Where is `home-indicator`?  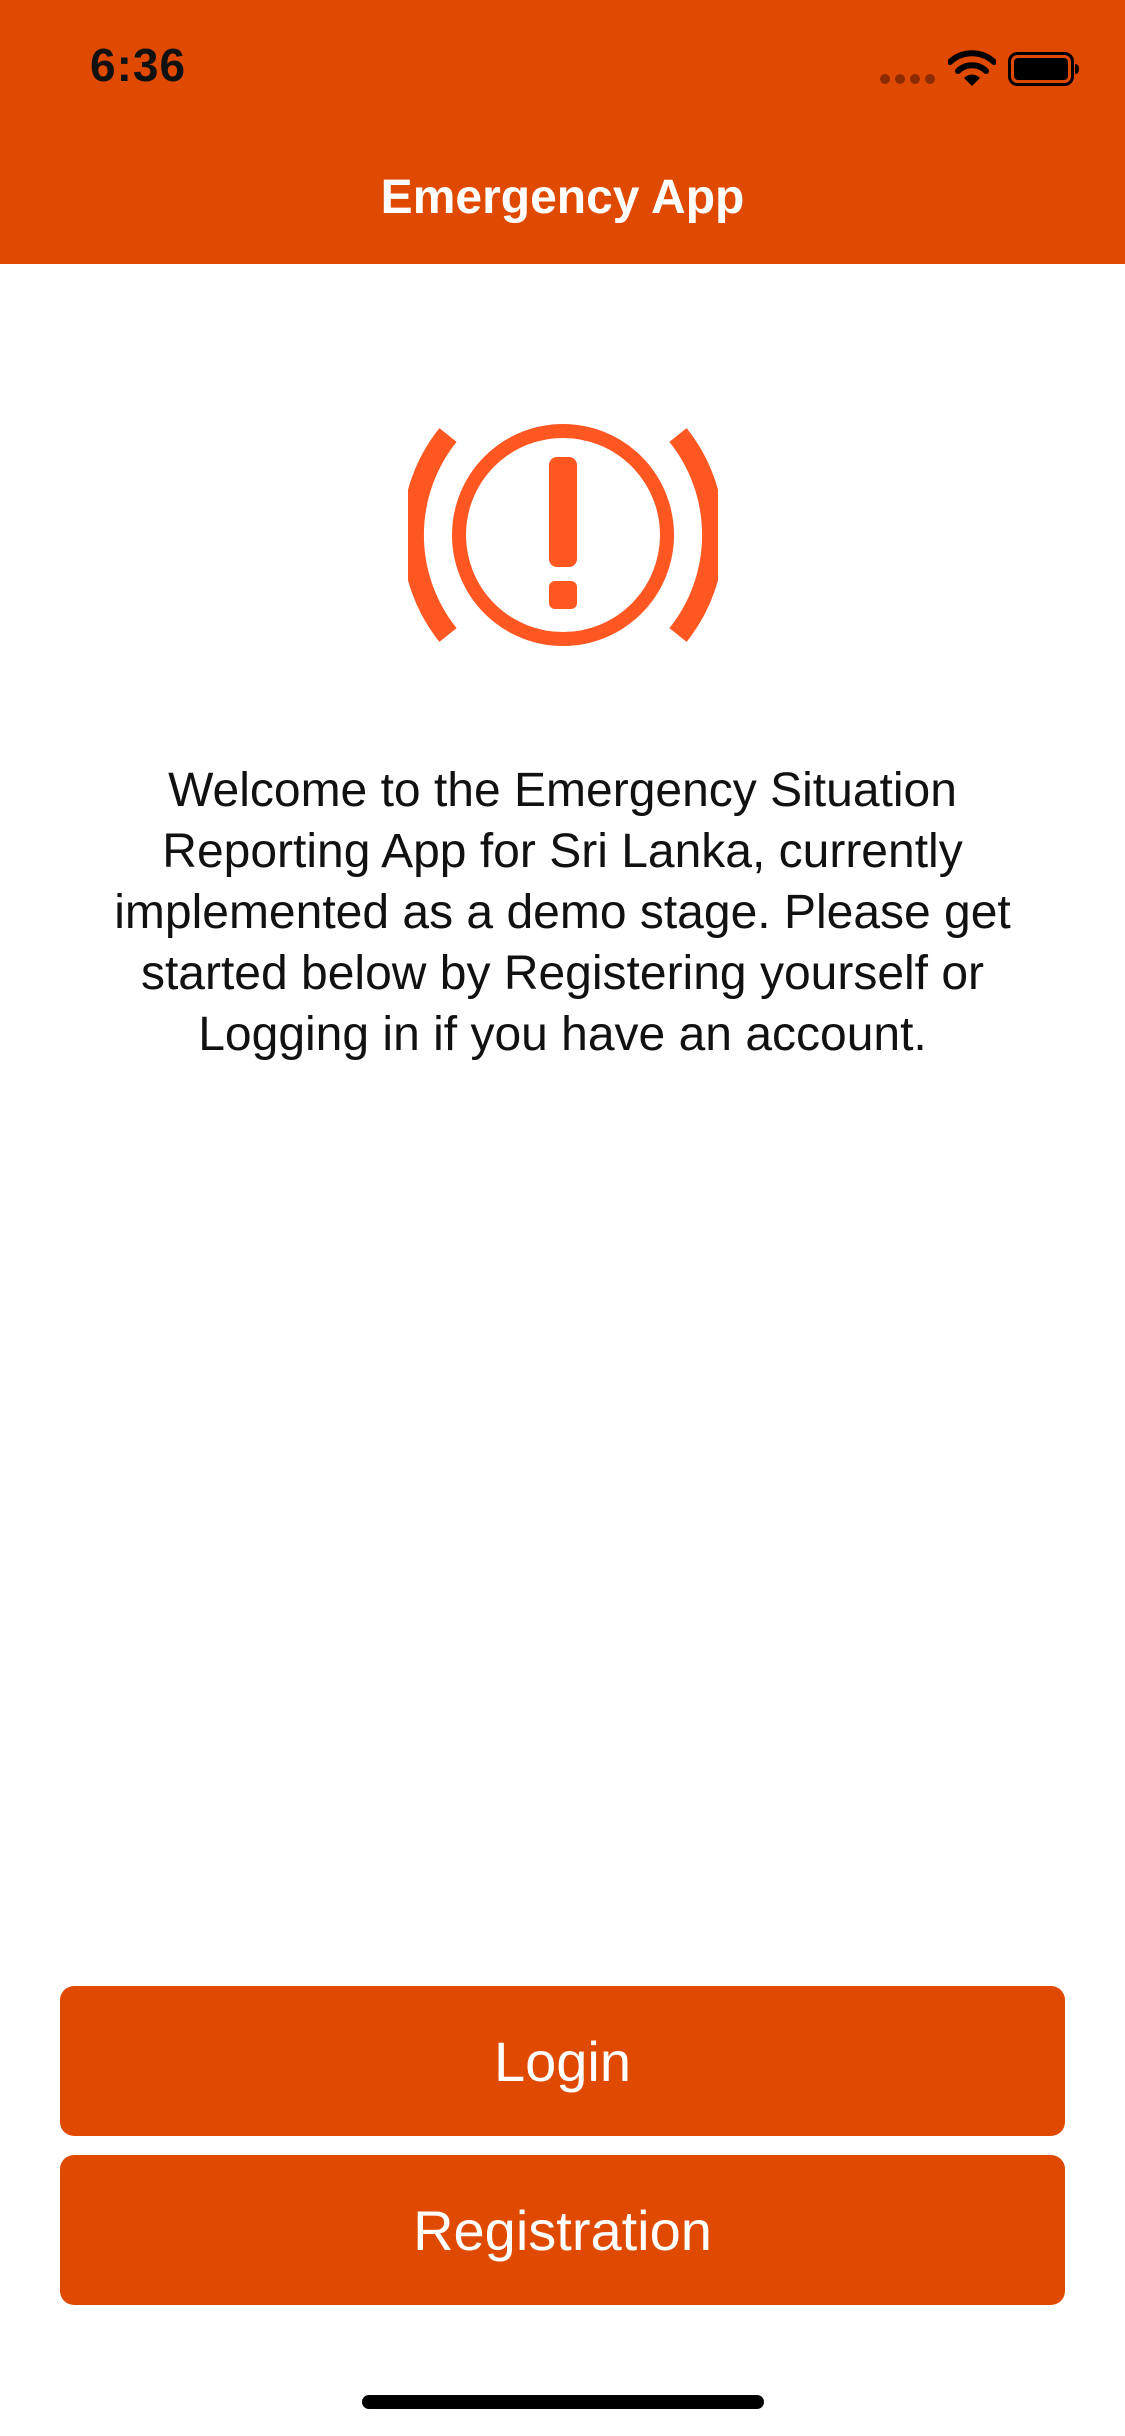
home-indicator is located at coordinates (563, 2402).